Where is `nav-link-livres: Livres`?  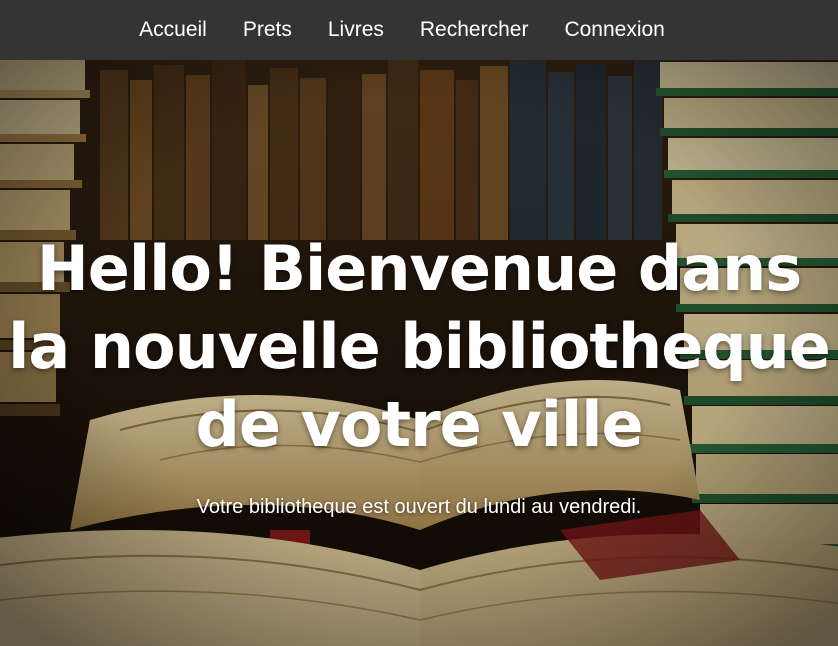
nav-link-livres: Livres is located at coordinates (356, 30).